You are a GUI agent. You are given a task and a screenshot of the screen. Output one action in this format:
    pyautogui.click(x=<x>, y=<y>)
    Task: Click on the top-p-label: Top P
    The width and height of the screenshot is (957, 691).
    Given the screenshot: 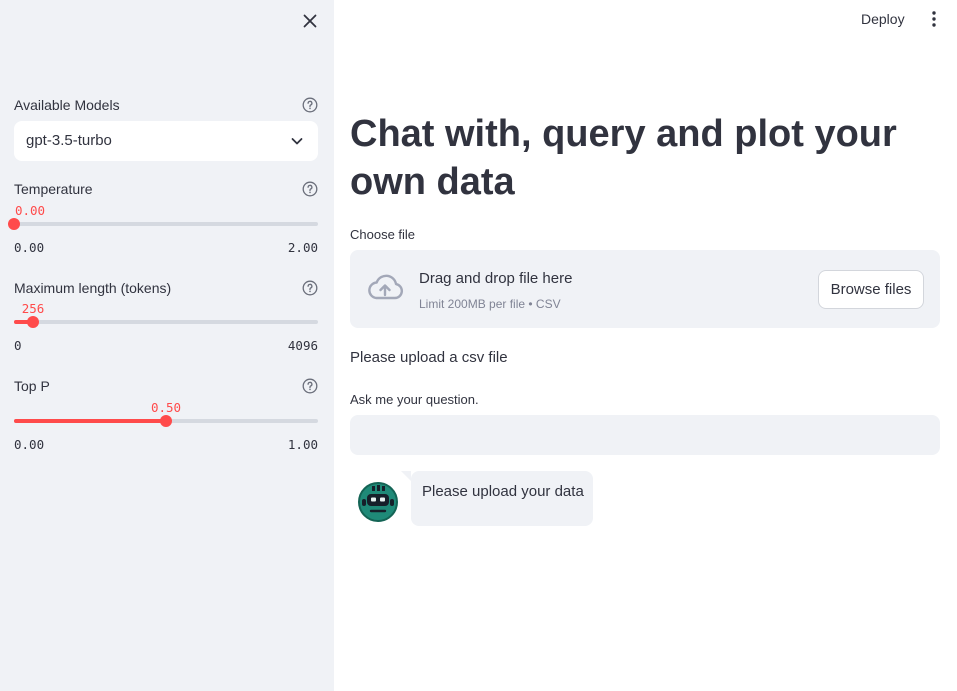 What is the action you would take?
    pyautogui.click(x=32, y=386)
    